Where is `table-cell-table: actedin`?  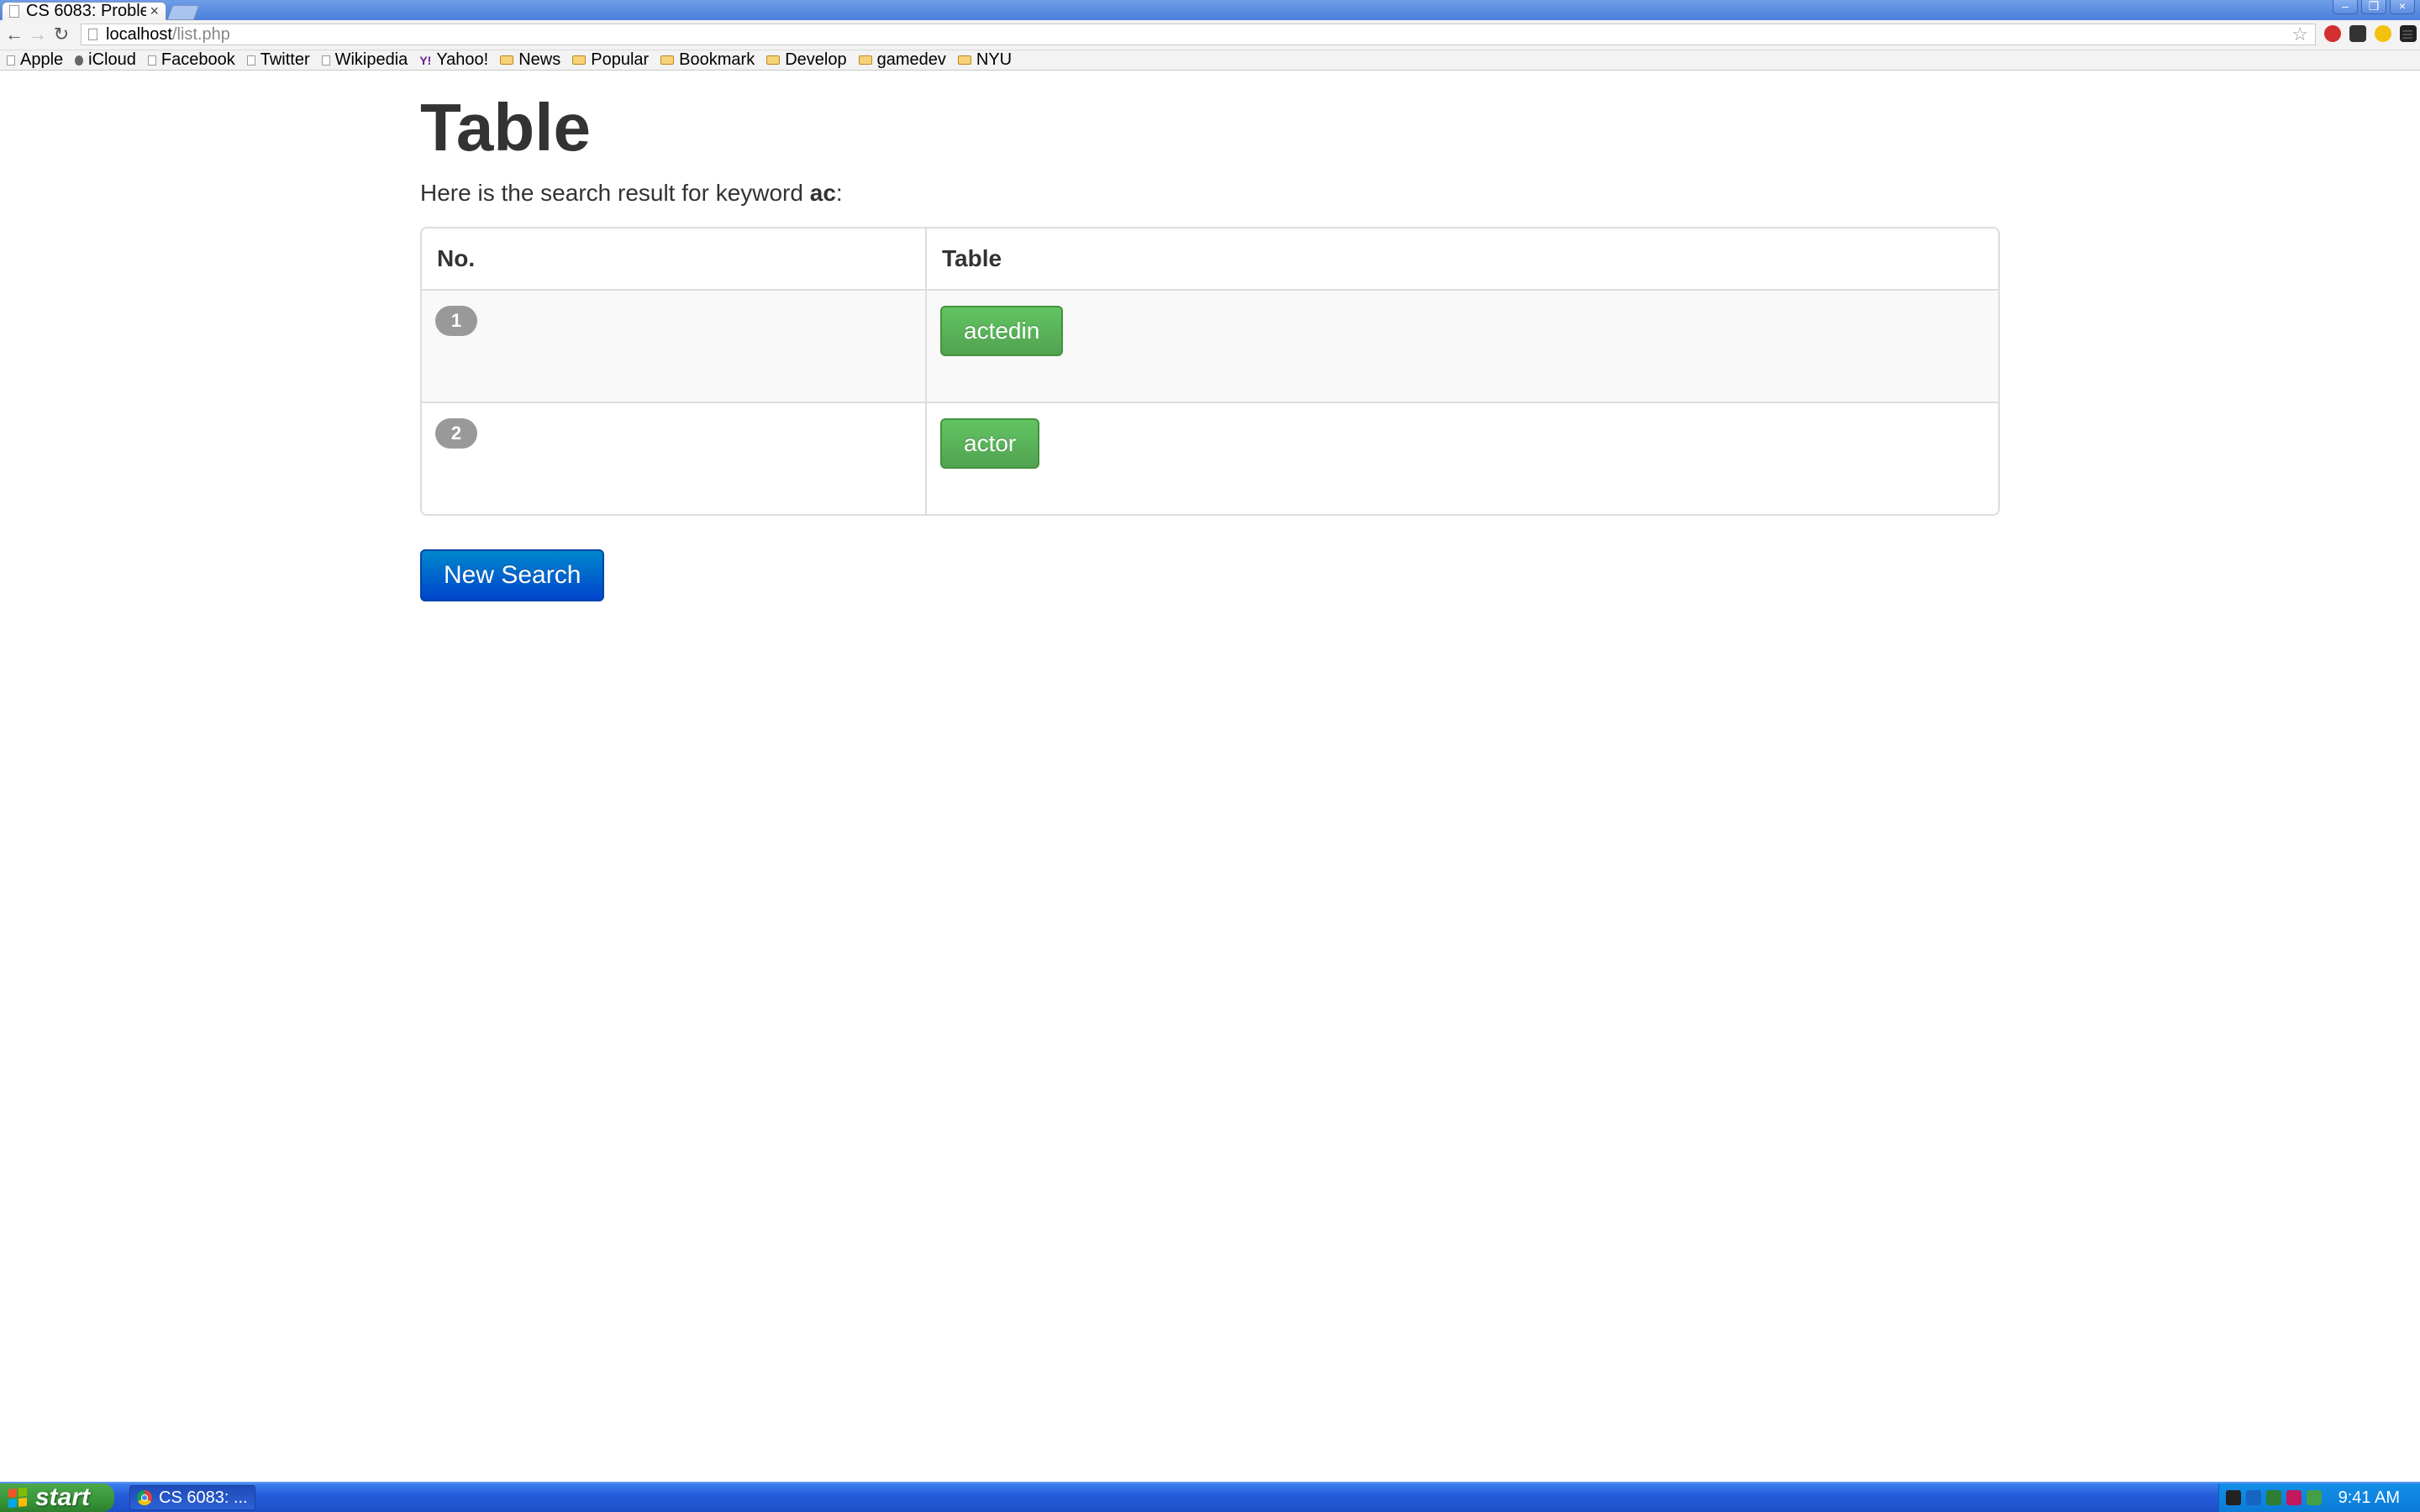
table-cell-table: actedin is located at coordinates (1462, 346).